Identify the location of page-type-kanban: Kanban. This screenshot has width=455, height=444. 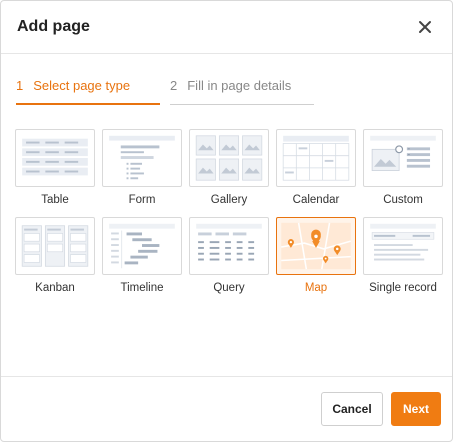
(55, 255).